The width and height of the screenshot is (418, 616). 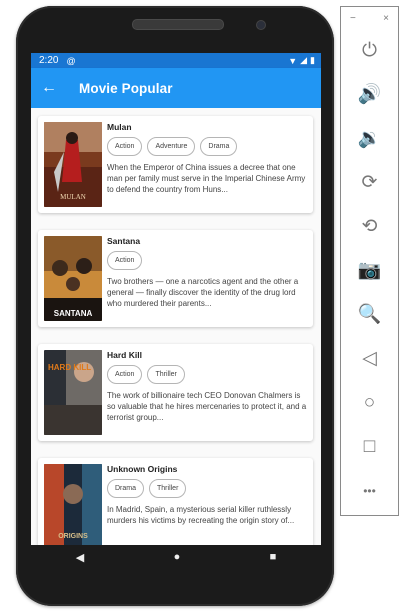 I want to click on nav-recents-icon: ■, so click(x=273, y=557).